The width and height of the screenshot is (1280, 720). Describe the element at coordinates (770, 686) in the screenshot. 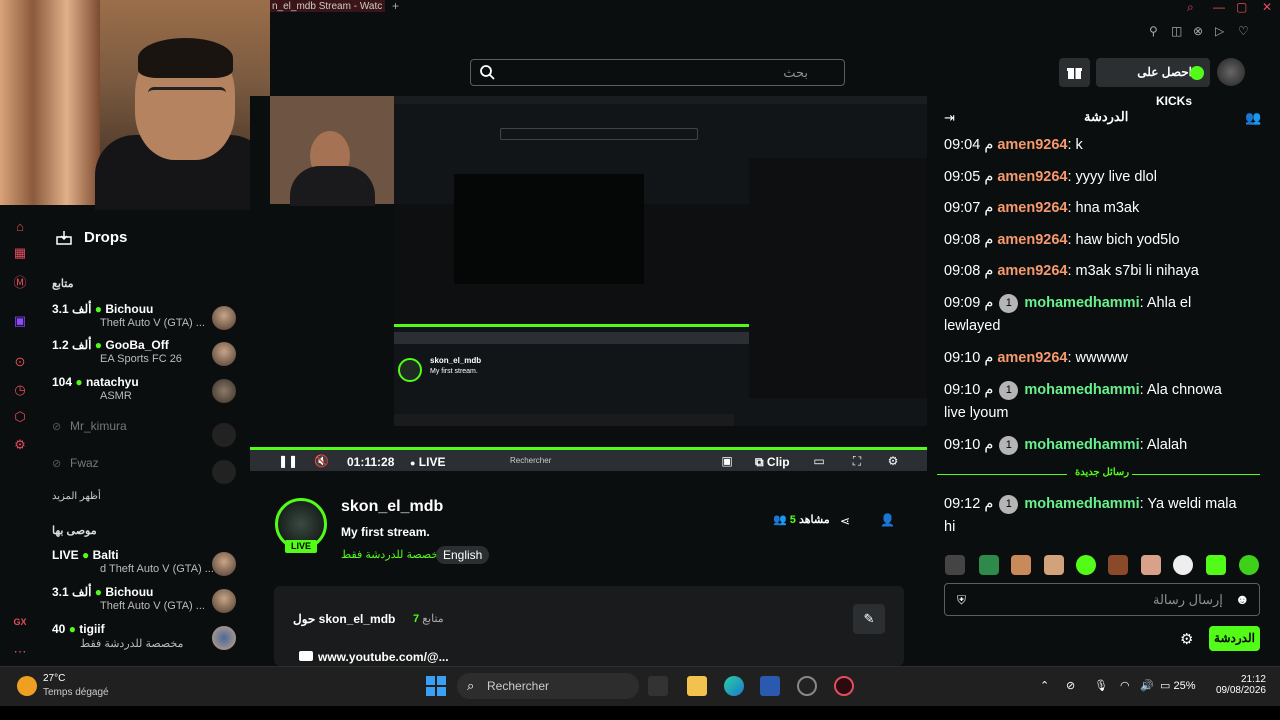

I see `store-icon` at that location.